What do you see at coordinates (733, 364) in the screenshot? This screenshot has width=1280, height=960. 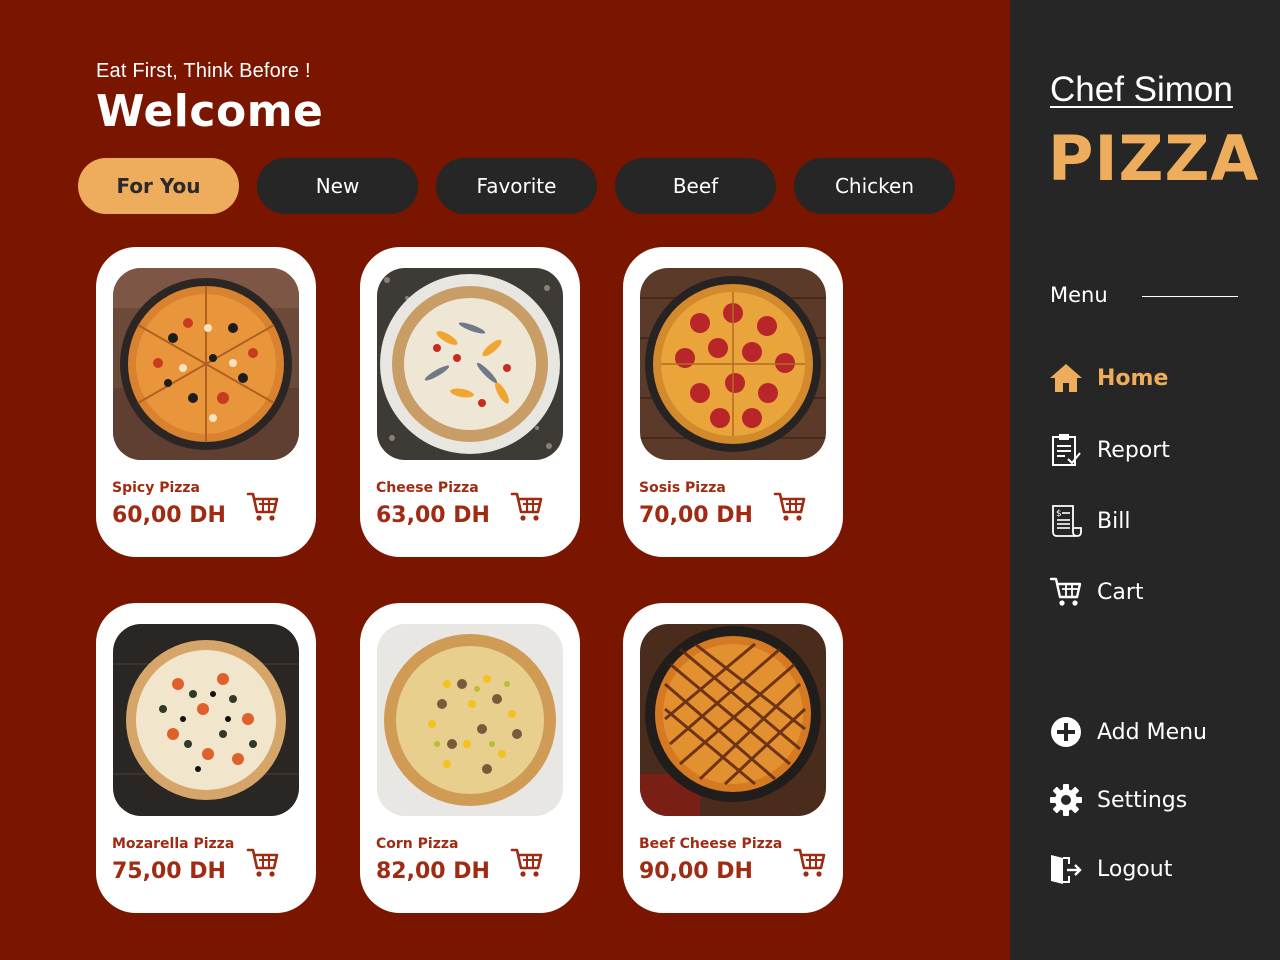 I see `sosis-pizza-image` at bounding box center [733, 364].